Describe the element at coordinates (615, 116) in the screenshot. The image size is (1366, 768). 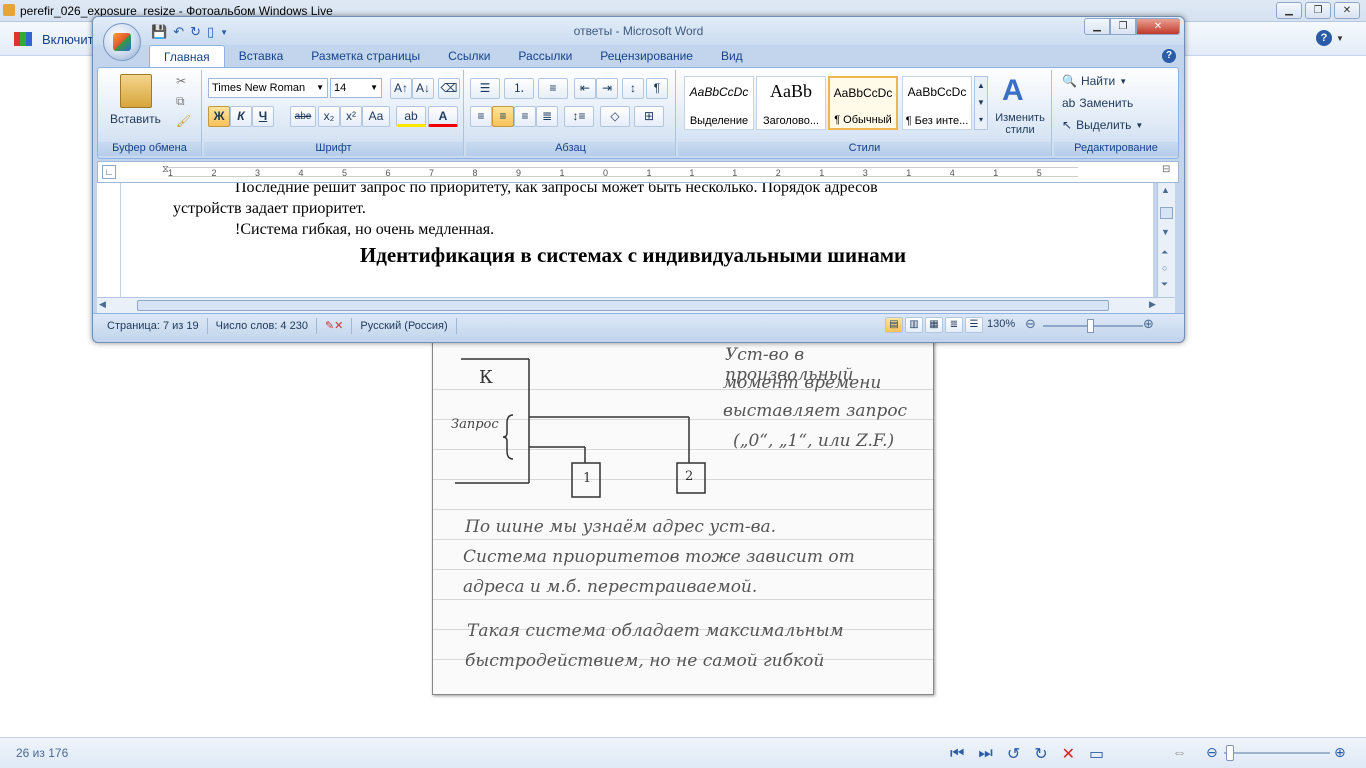
I see `shading-icon: ◇` at that location.